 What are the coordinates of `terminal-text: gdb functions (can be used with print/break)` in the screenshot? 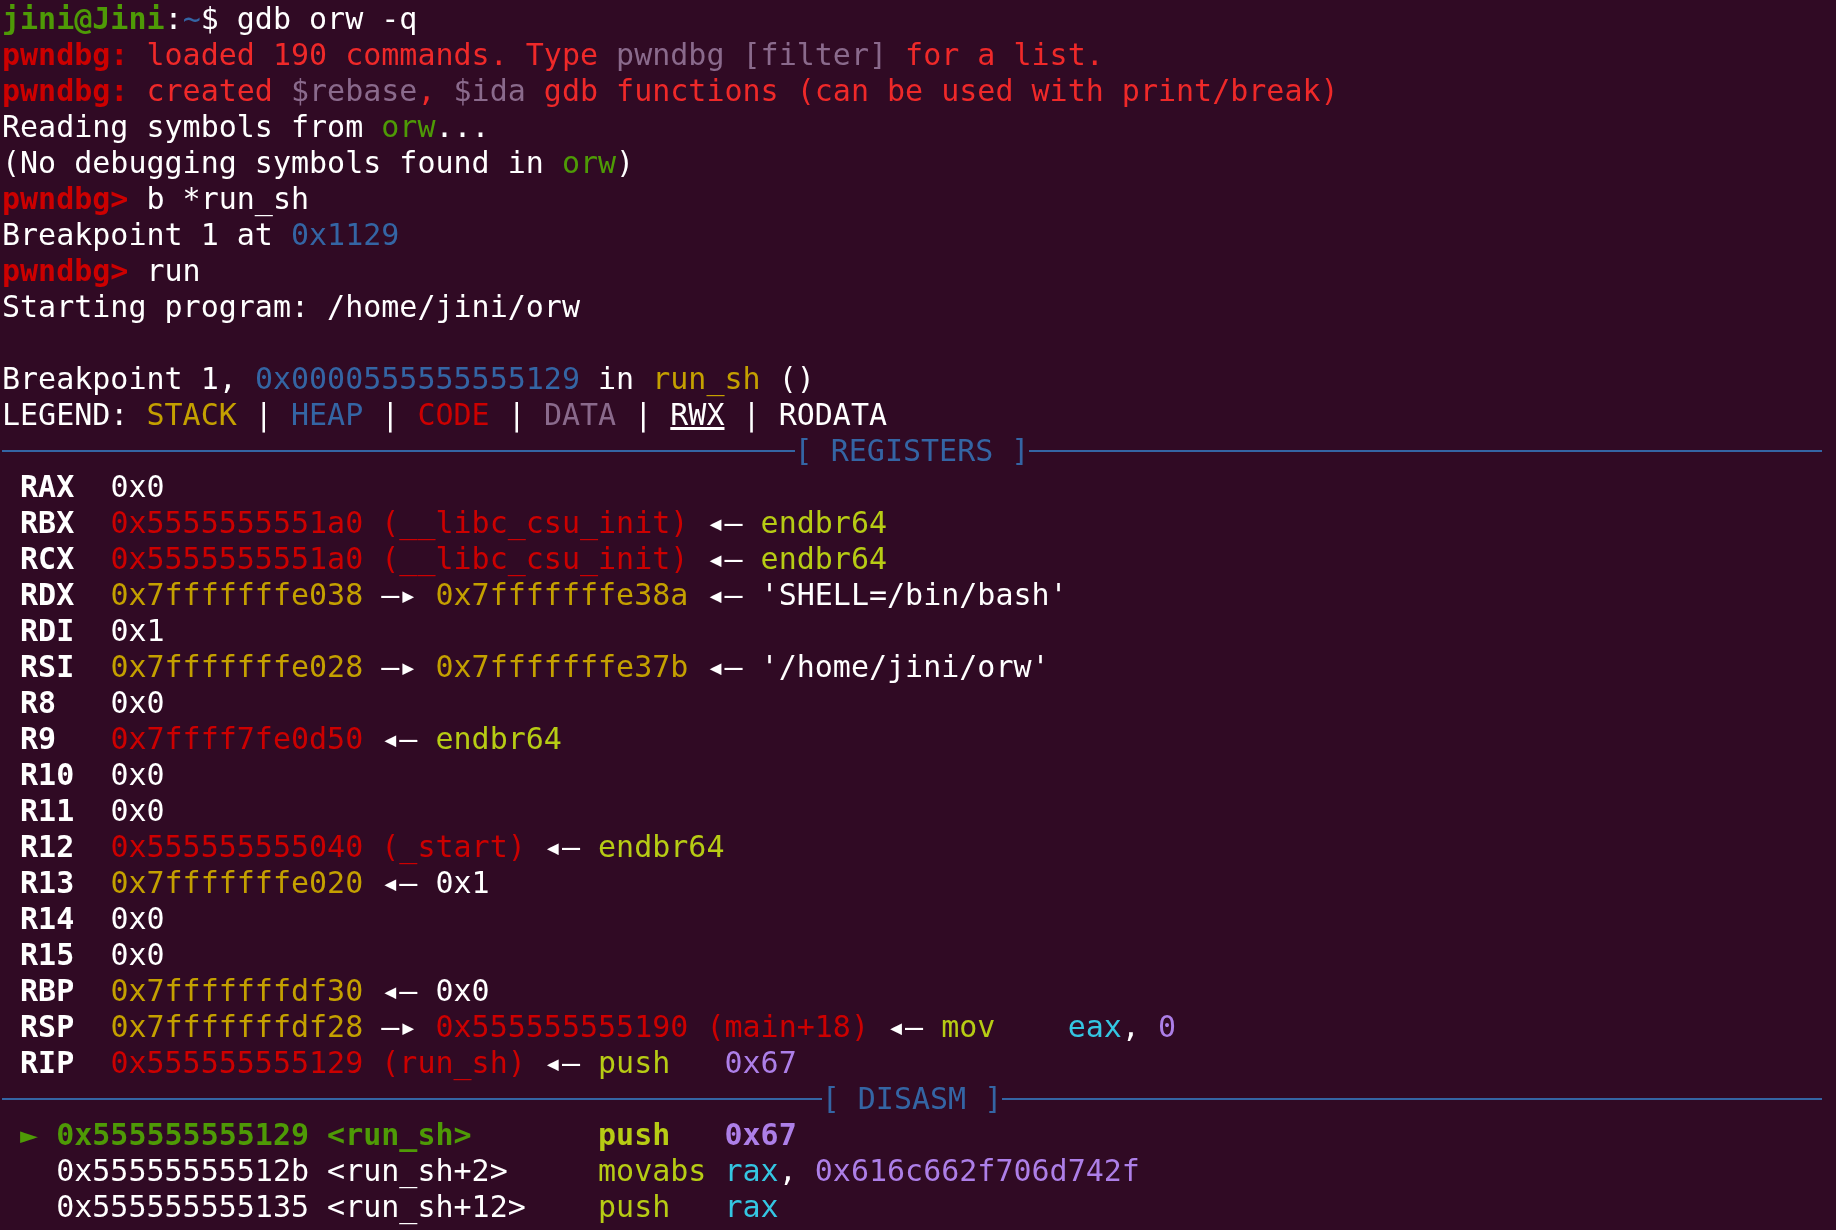 It's located at (940, 91).